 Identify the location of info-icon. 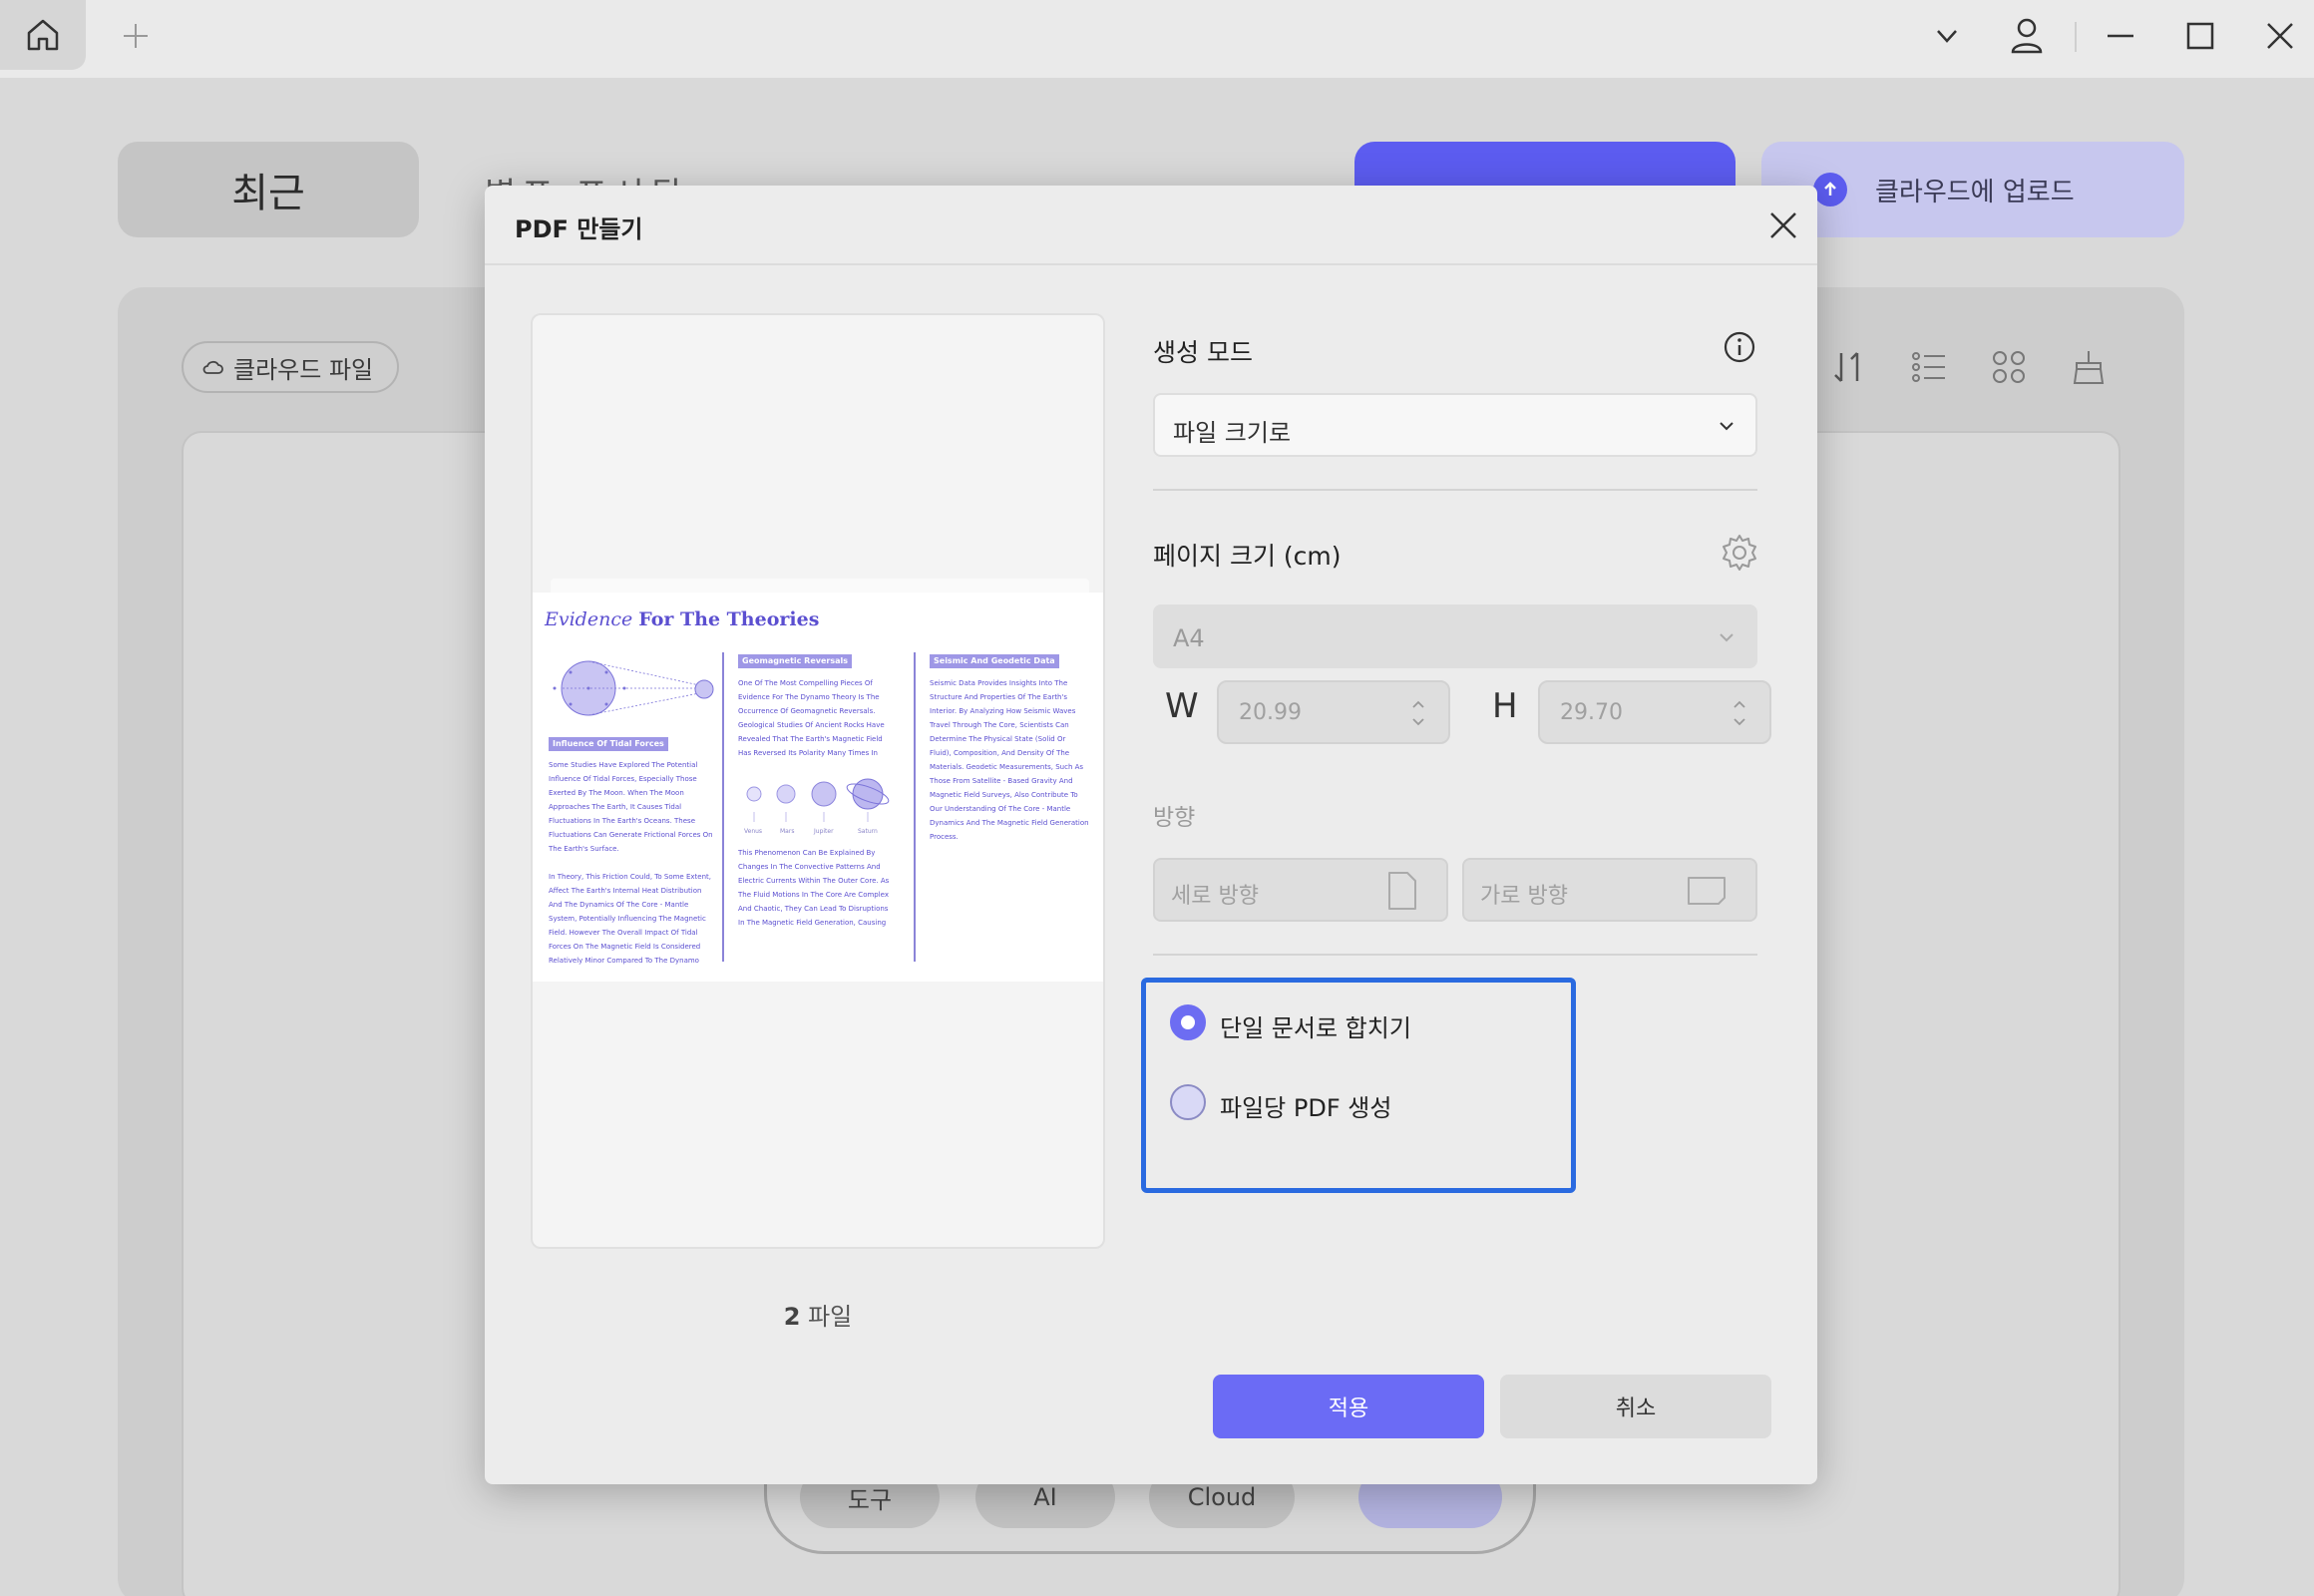
(1739, 347).